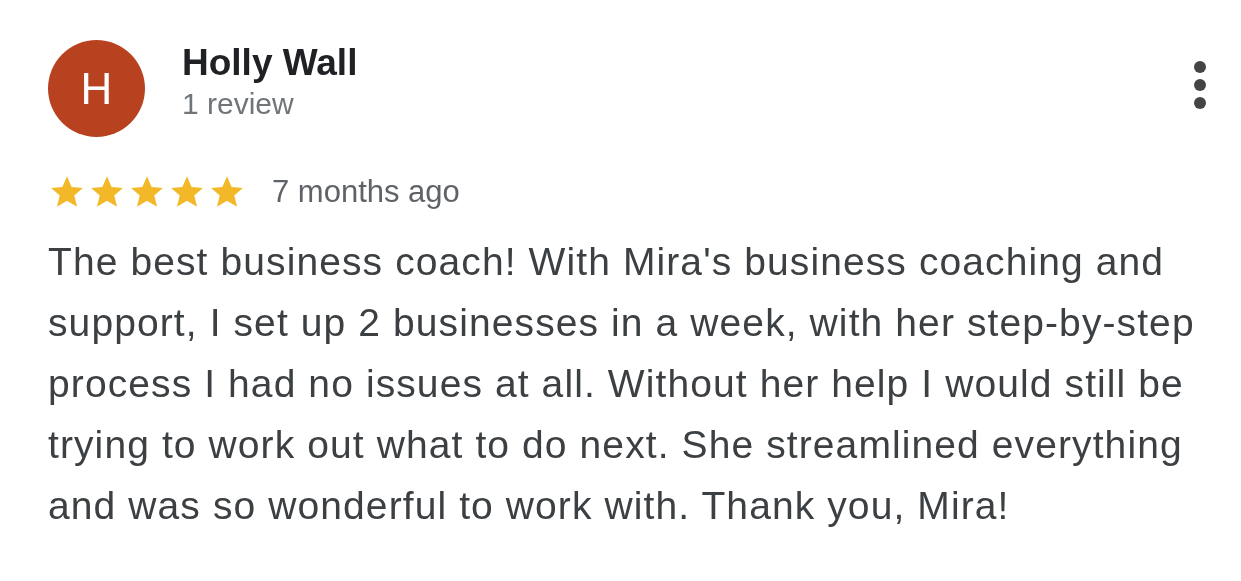  Describe the element at coordinates (1200, 85) in the screenshot. I see `more-options-icon` at that location.